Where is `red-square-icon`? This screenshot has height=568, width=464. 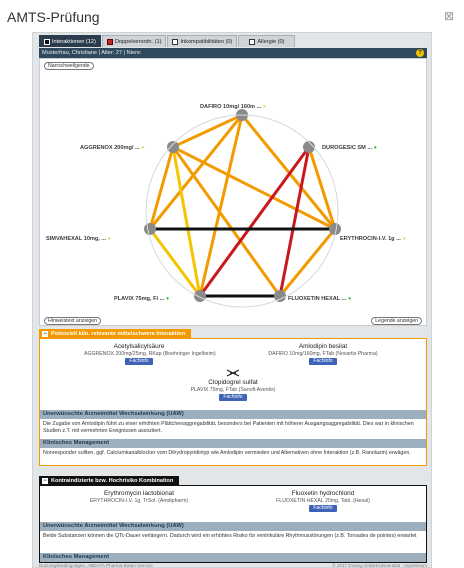
red-square-icon is located at coordinates (109, 41).